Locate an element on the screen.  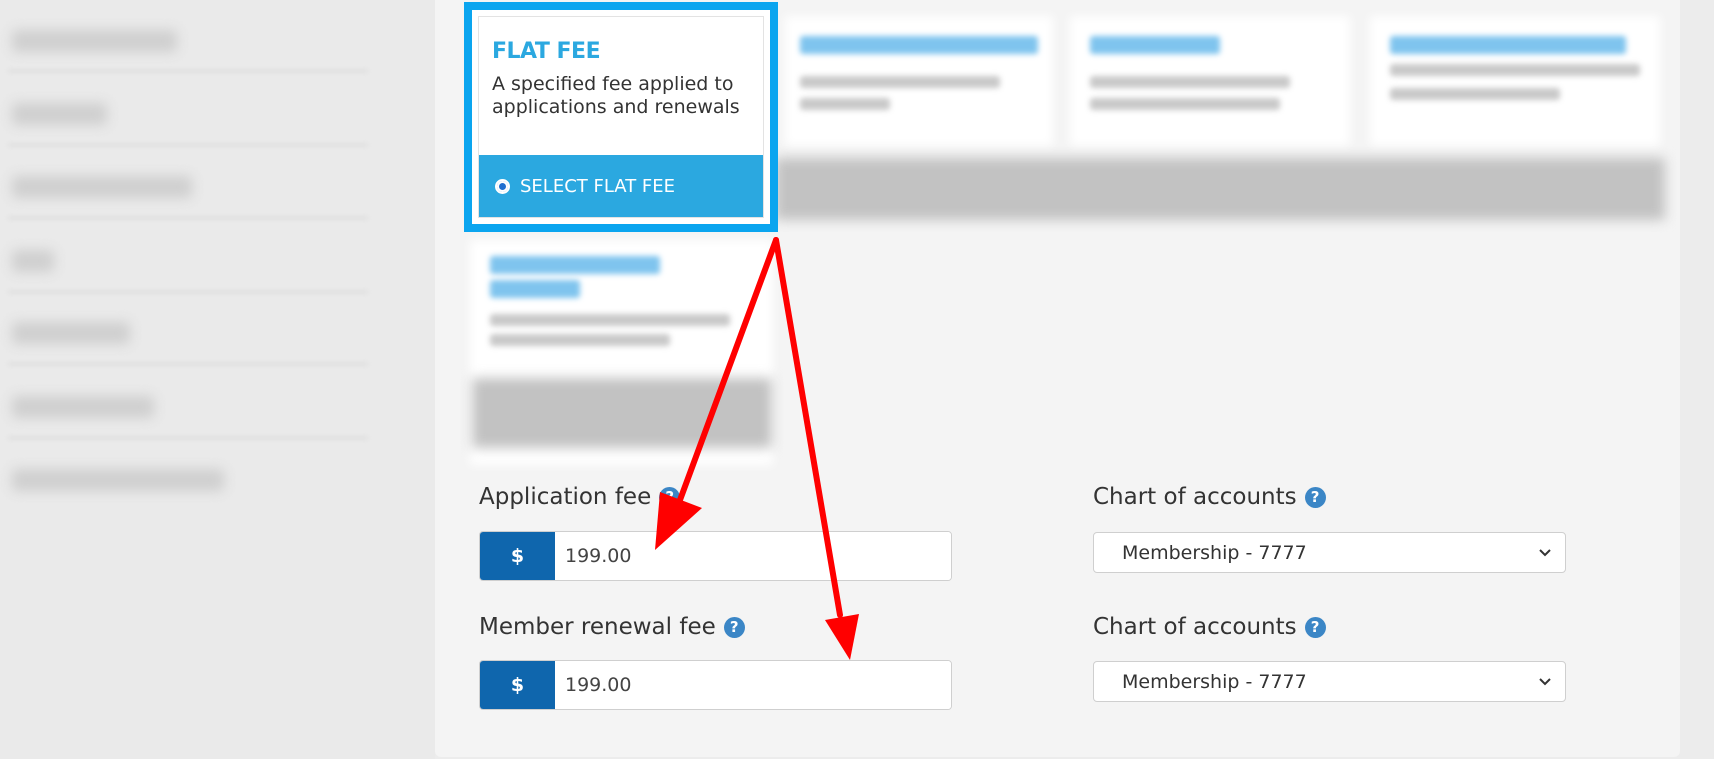
application-fee-input is located at coordinates (753, 556).